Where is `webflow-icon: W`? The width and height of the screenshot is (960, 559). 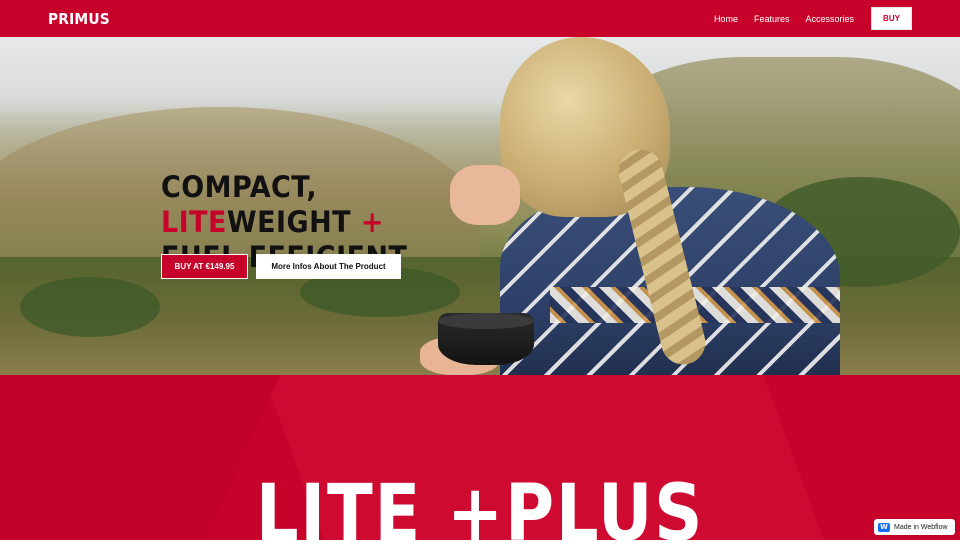 webflow-icon: W is located at coordinates (884, 527).